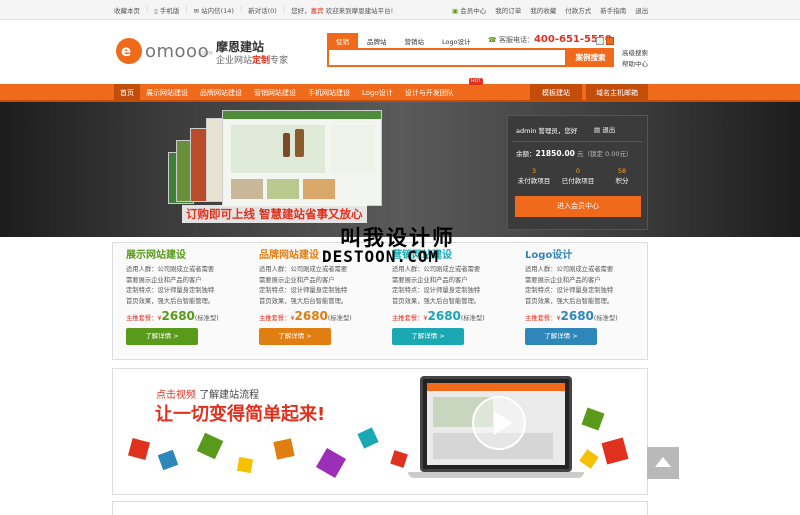 The image size is (800, 515). What do you see at coordinates (543, 10) in the screenshot?
I see `top-link-favorites: 我的收藏` at bounding box center [543, 10].